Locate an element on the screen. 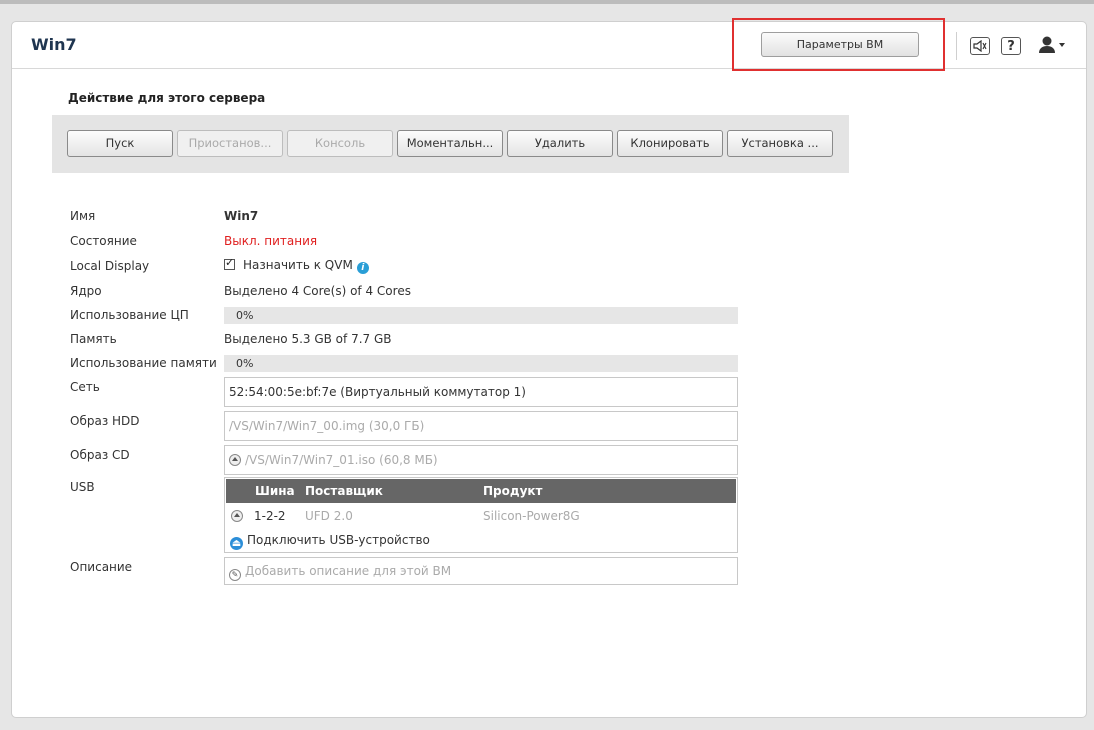  state-value: Выкл. питания is located at coordinates (271, 241).